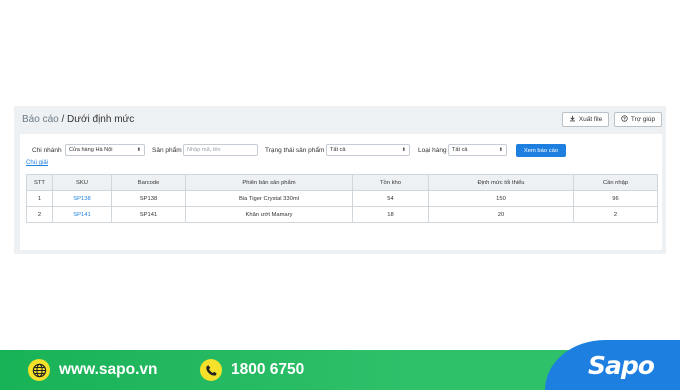  Describe the element at coordinates (47, 150) in the screenshot. I see `branch-label: Chi nhánh` at that location.